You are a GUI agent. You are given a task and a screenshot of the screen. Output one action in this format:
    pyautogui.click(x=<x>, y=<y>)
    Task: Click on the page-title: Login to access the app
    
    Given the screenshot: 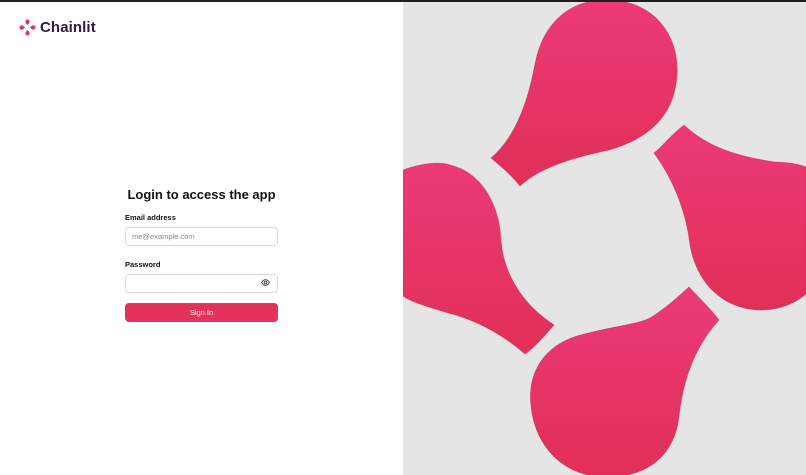 What is the action you would take?
    pyautogui.click(x=201, y=194)
    